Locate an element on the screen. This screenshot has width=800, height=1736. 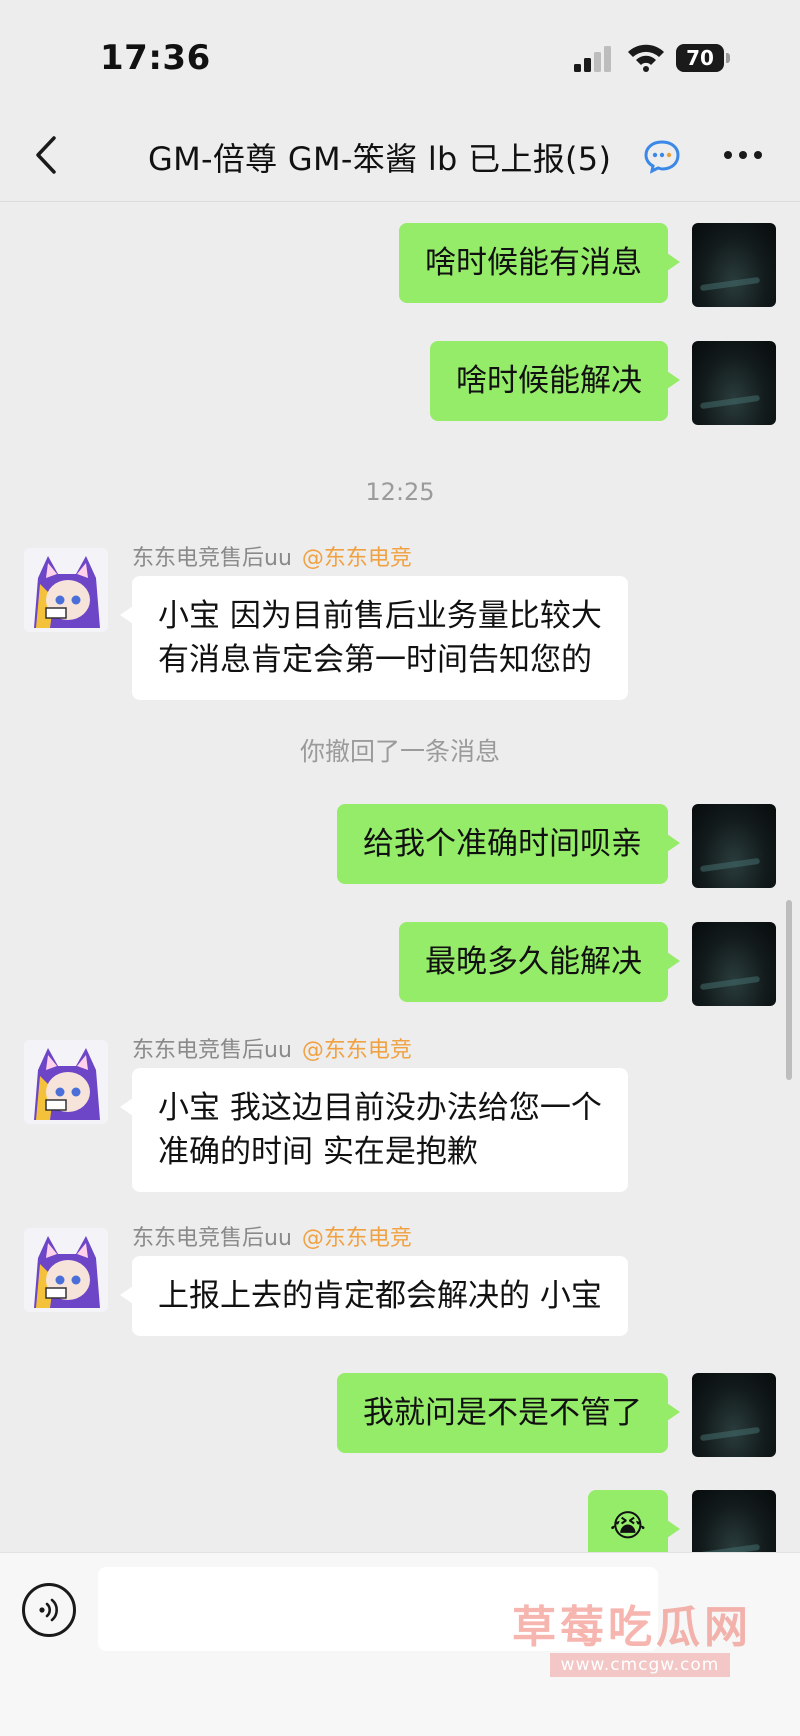
input-bar: 草莓吃瓜网 www.cmcgw.com is located at coordinates (400, 1644).